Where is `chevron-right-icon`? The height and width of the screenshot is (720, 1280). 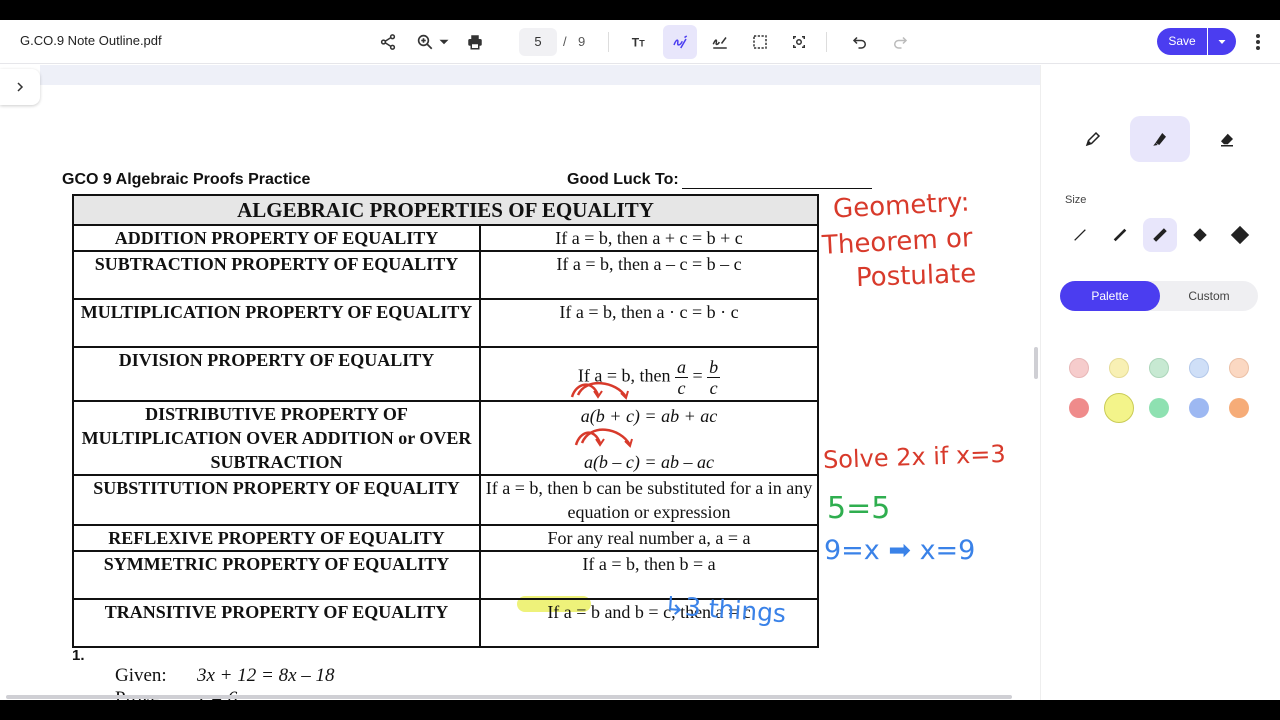
chevron-right-icon is located at coordinates (20, 87).